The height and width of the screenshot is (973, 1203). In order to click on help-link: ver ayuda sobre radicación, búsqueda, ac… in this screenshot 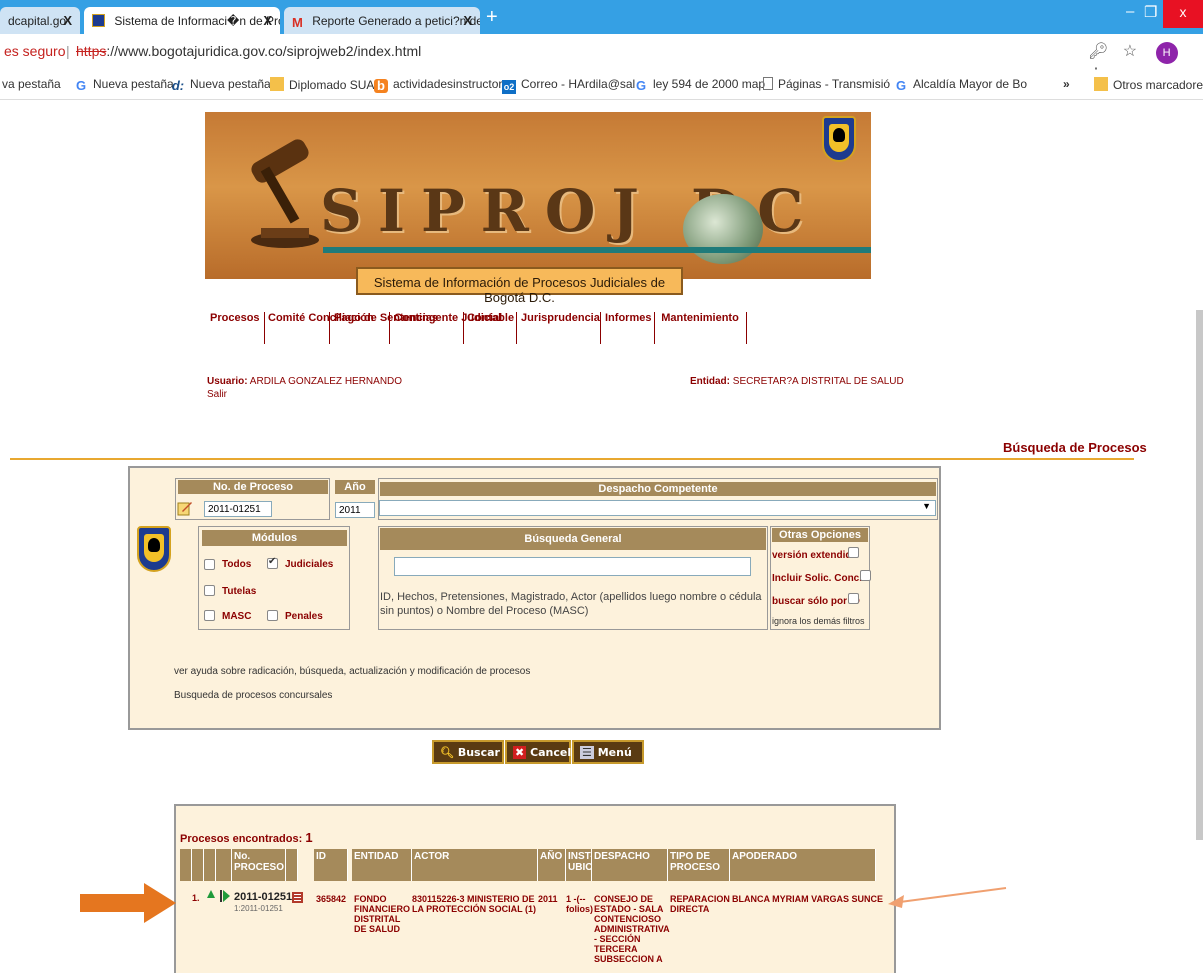, I will do `click(352, 671)`.